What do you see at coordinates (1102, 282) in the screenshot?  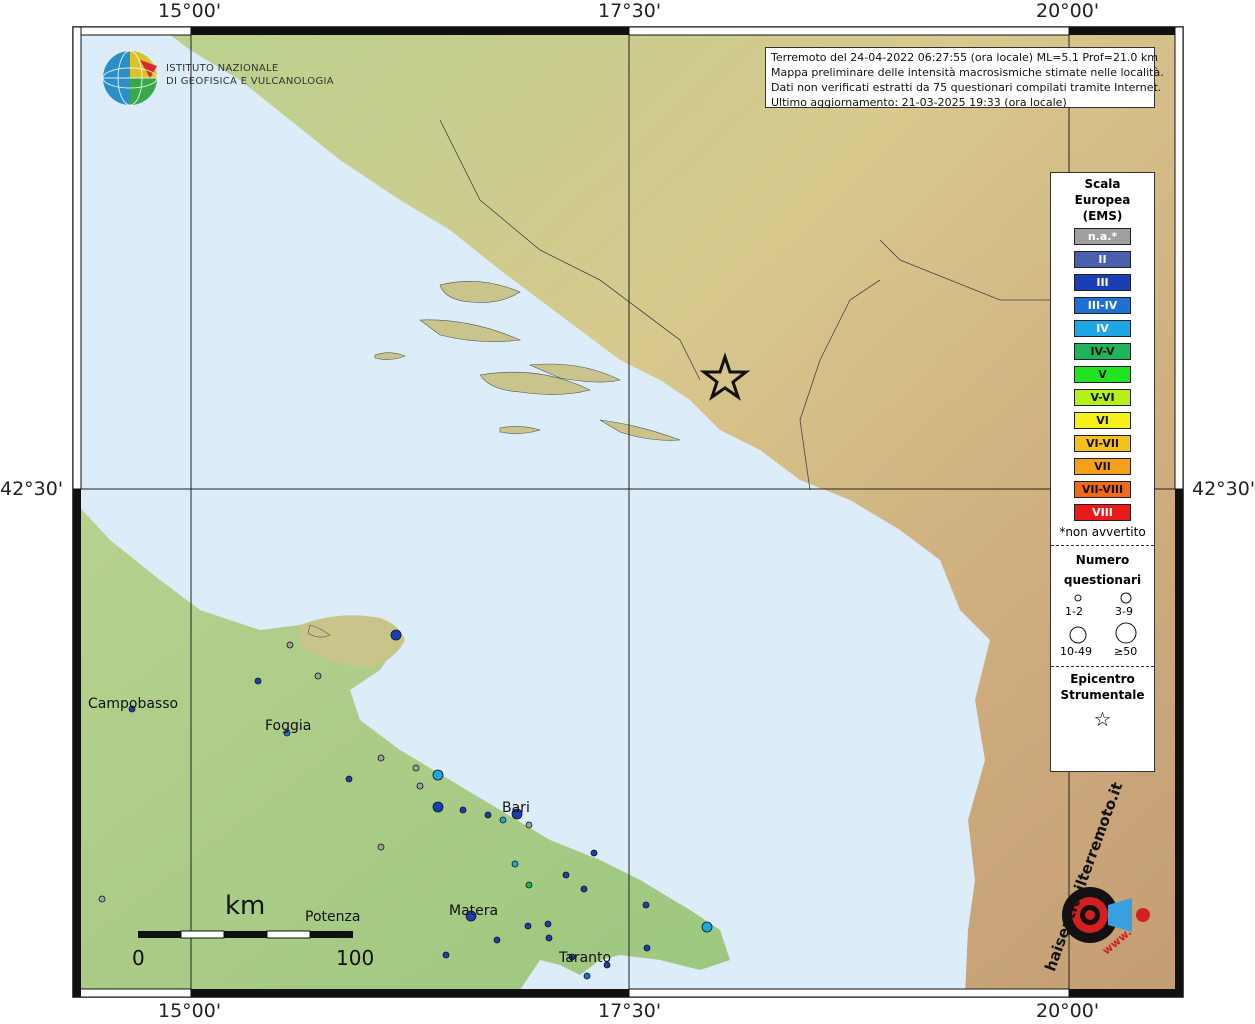 I see `legend-swatch-iii: III` at bounding box center [1102, 282].